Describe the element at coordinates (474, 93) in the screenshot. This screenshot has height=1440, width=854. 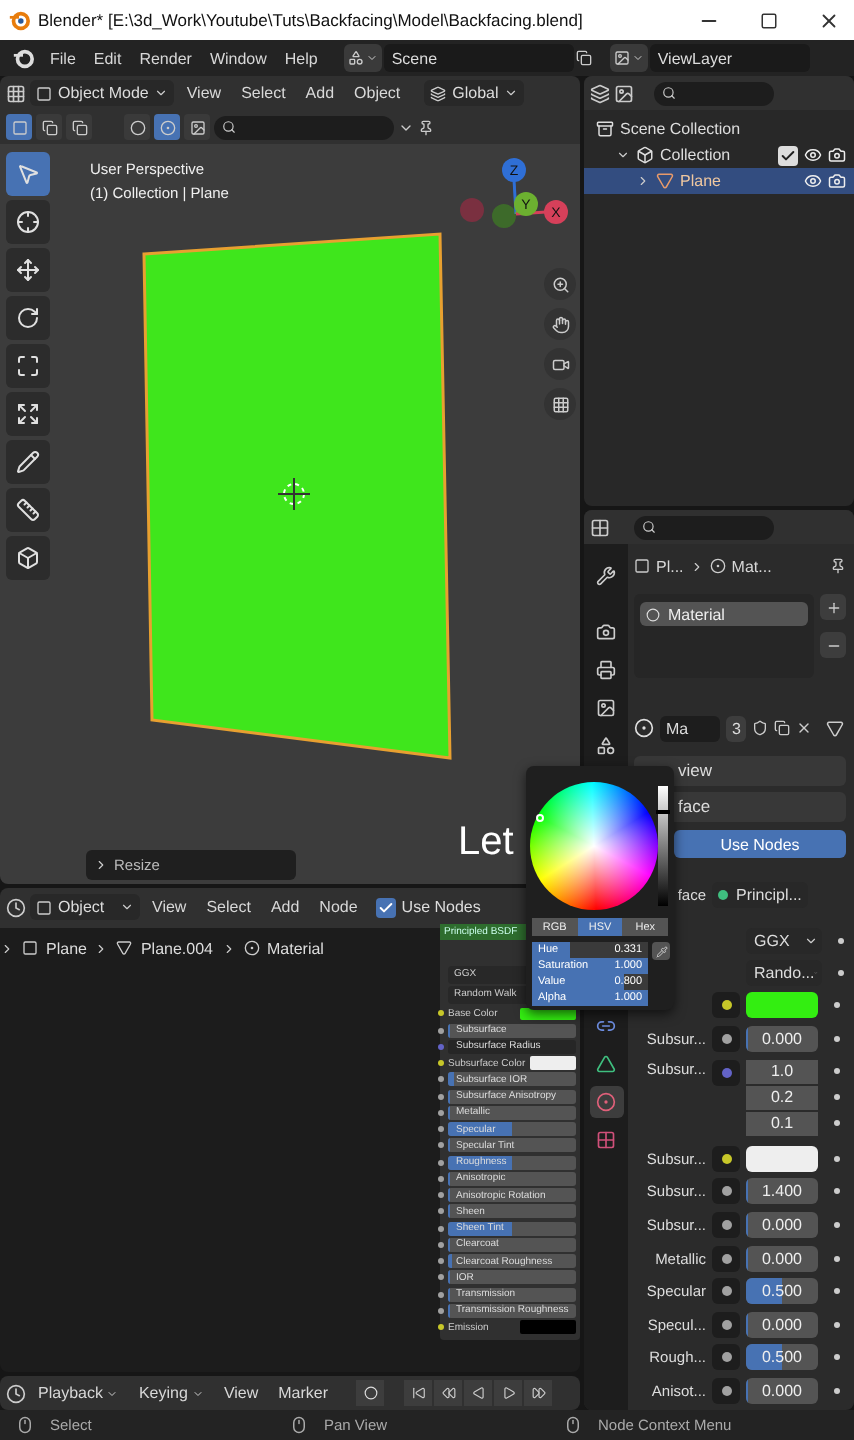
I see `orientation-dropdown: Global` at that location.